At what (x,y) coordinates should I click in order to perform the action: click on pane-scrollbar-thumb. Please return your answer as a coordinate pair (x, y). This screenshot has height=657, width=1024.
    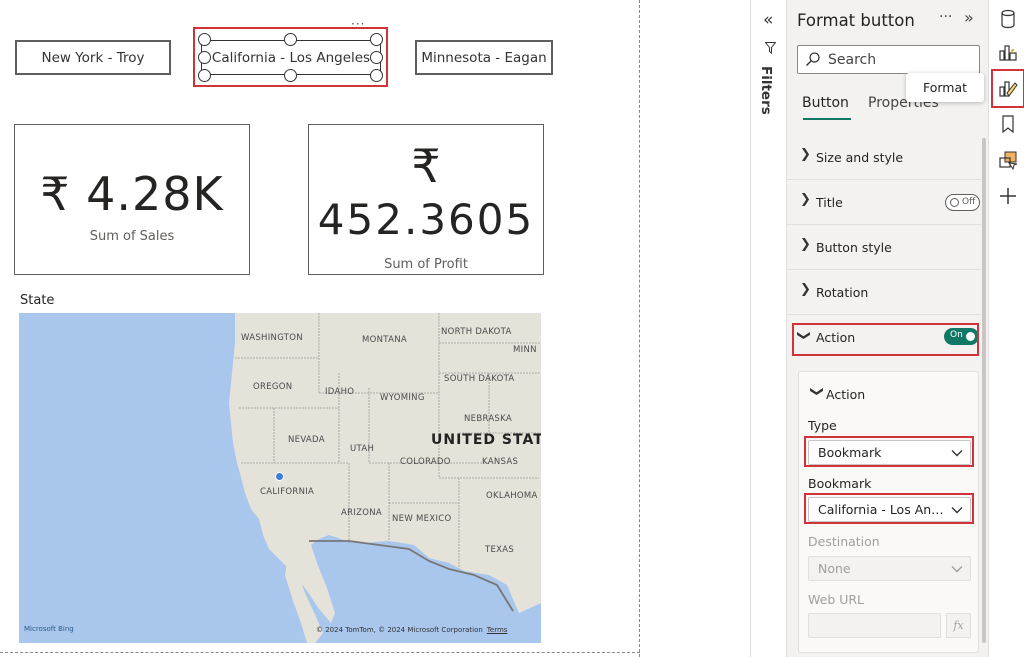
    Looking at the image, I should click on (984, 390).